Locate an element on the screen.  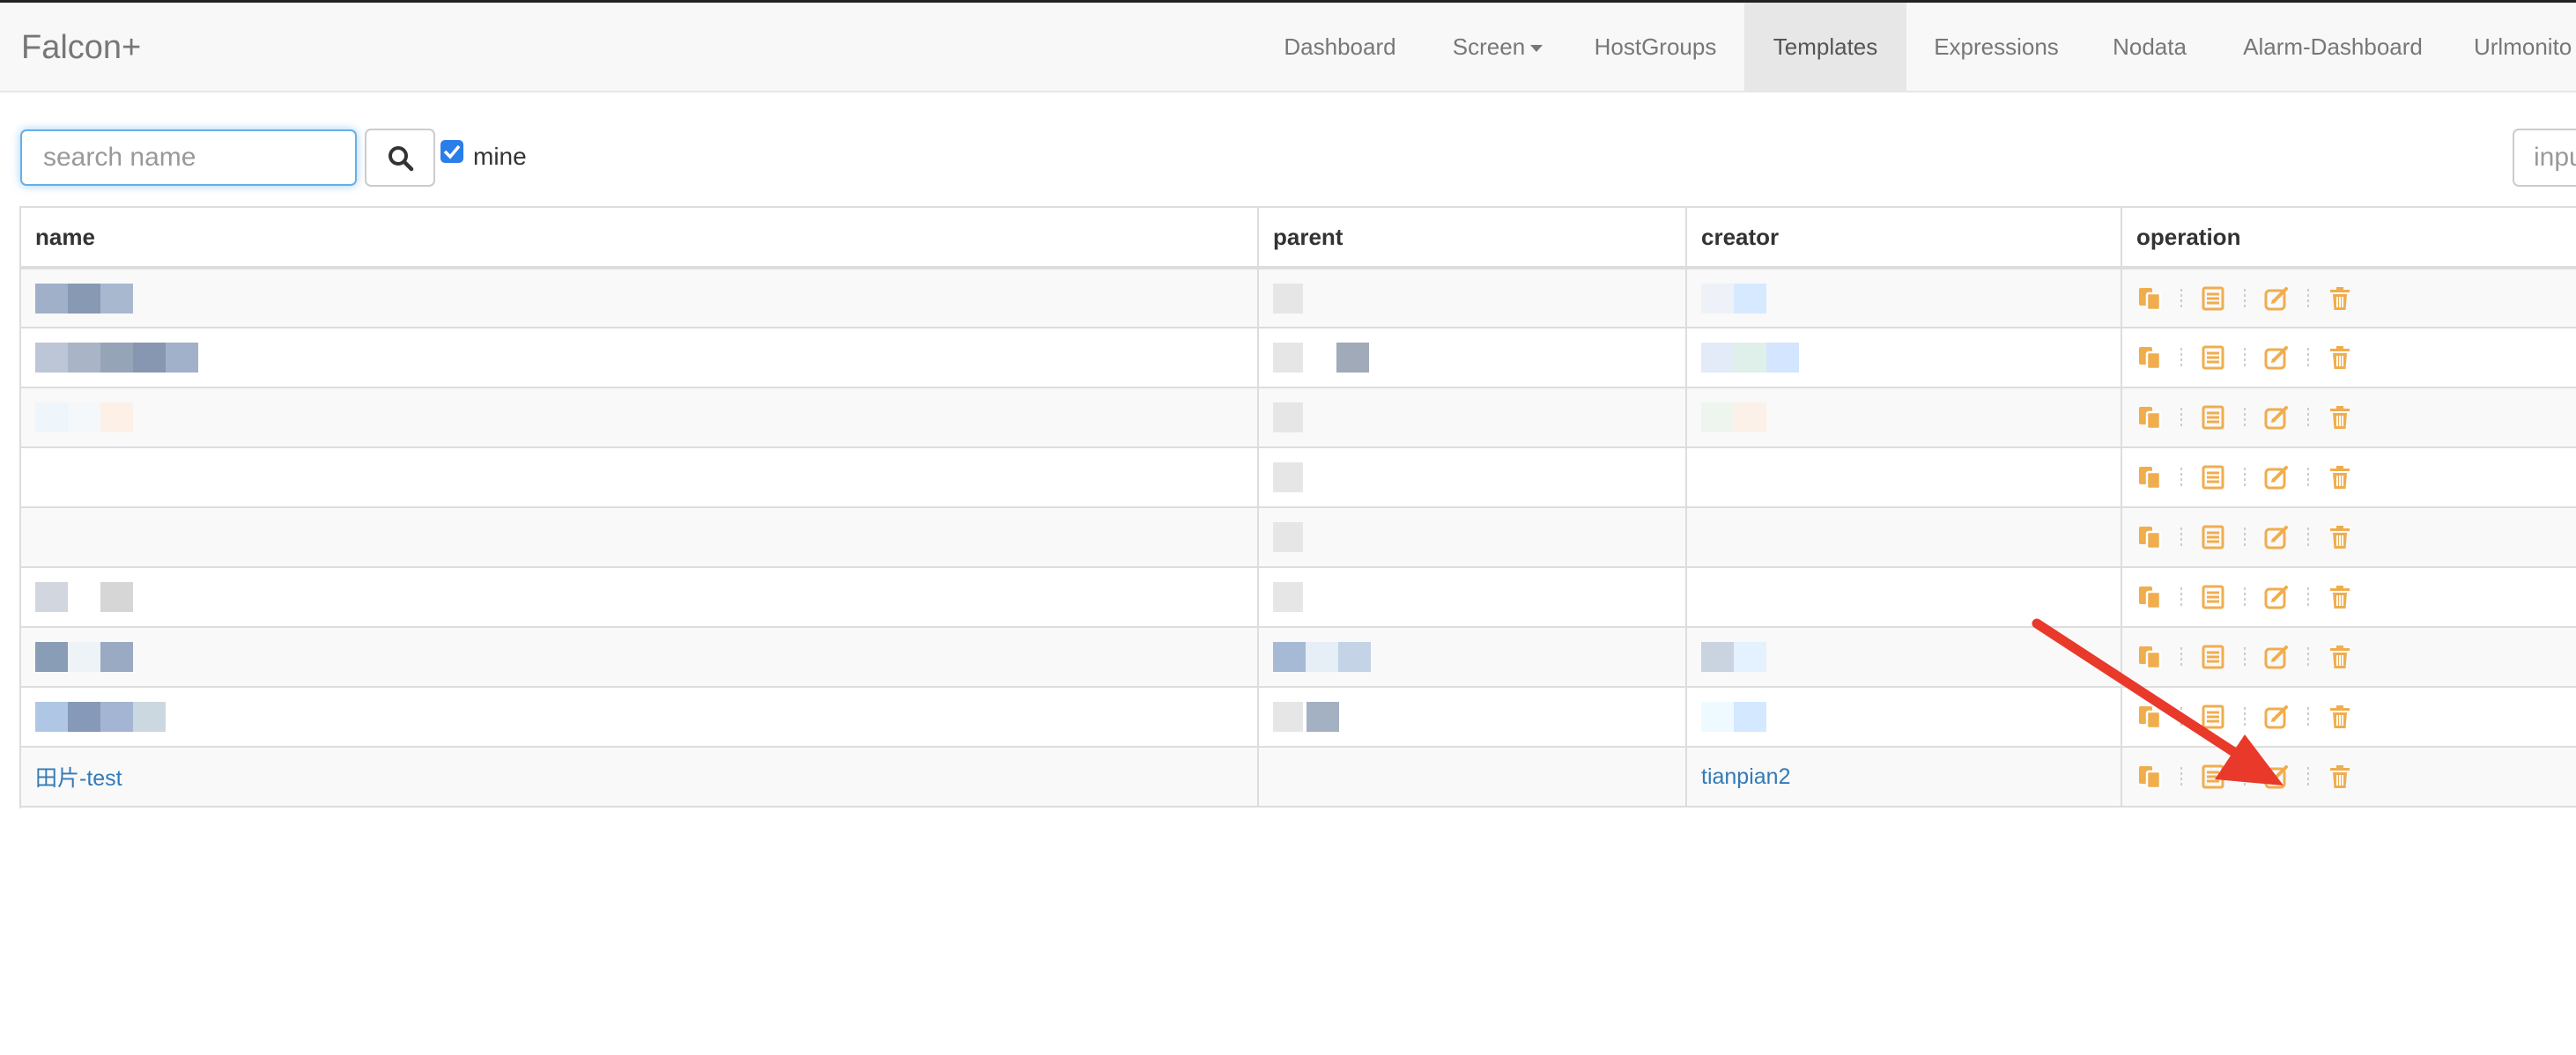
template-name-cell: 田片-test is located at coordinates (640, 777).